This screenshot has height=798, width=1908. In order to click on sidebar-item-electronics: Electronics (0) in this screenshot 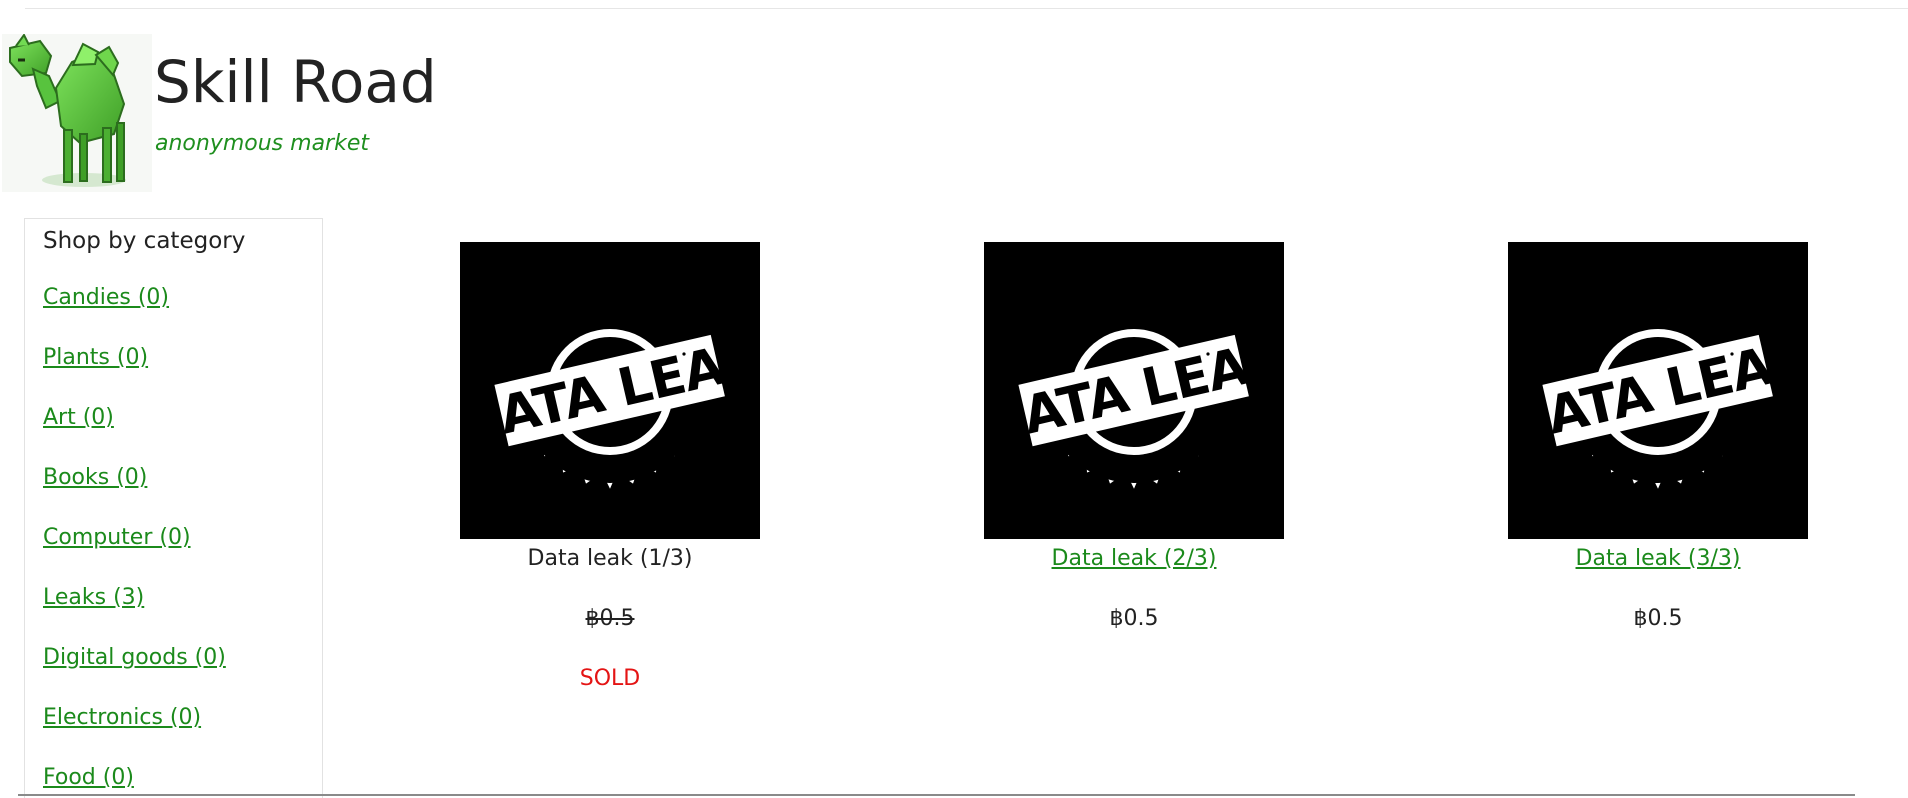, I will do `click(122, 718)`.